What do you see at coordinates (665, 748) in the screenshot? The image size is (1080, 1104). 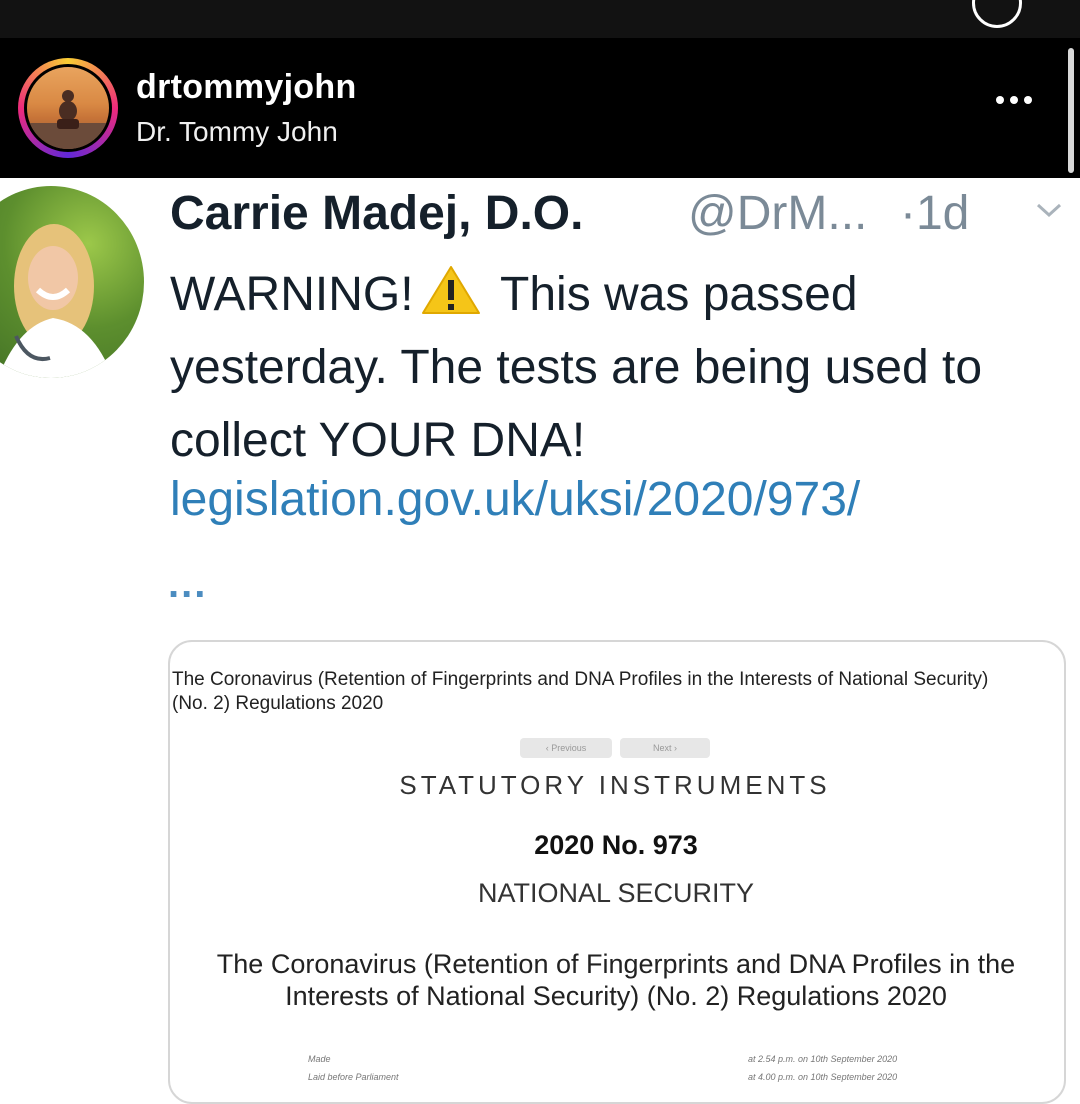 I see `next-button: Next ›` at bounding box center [665, 748].